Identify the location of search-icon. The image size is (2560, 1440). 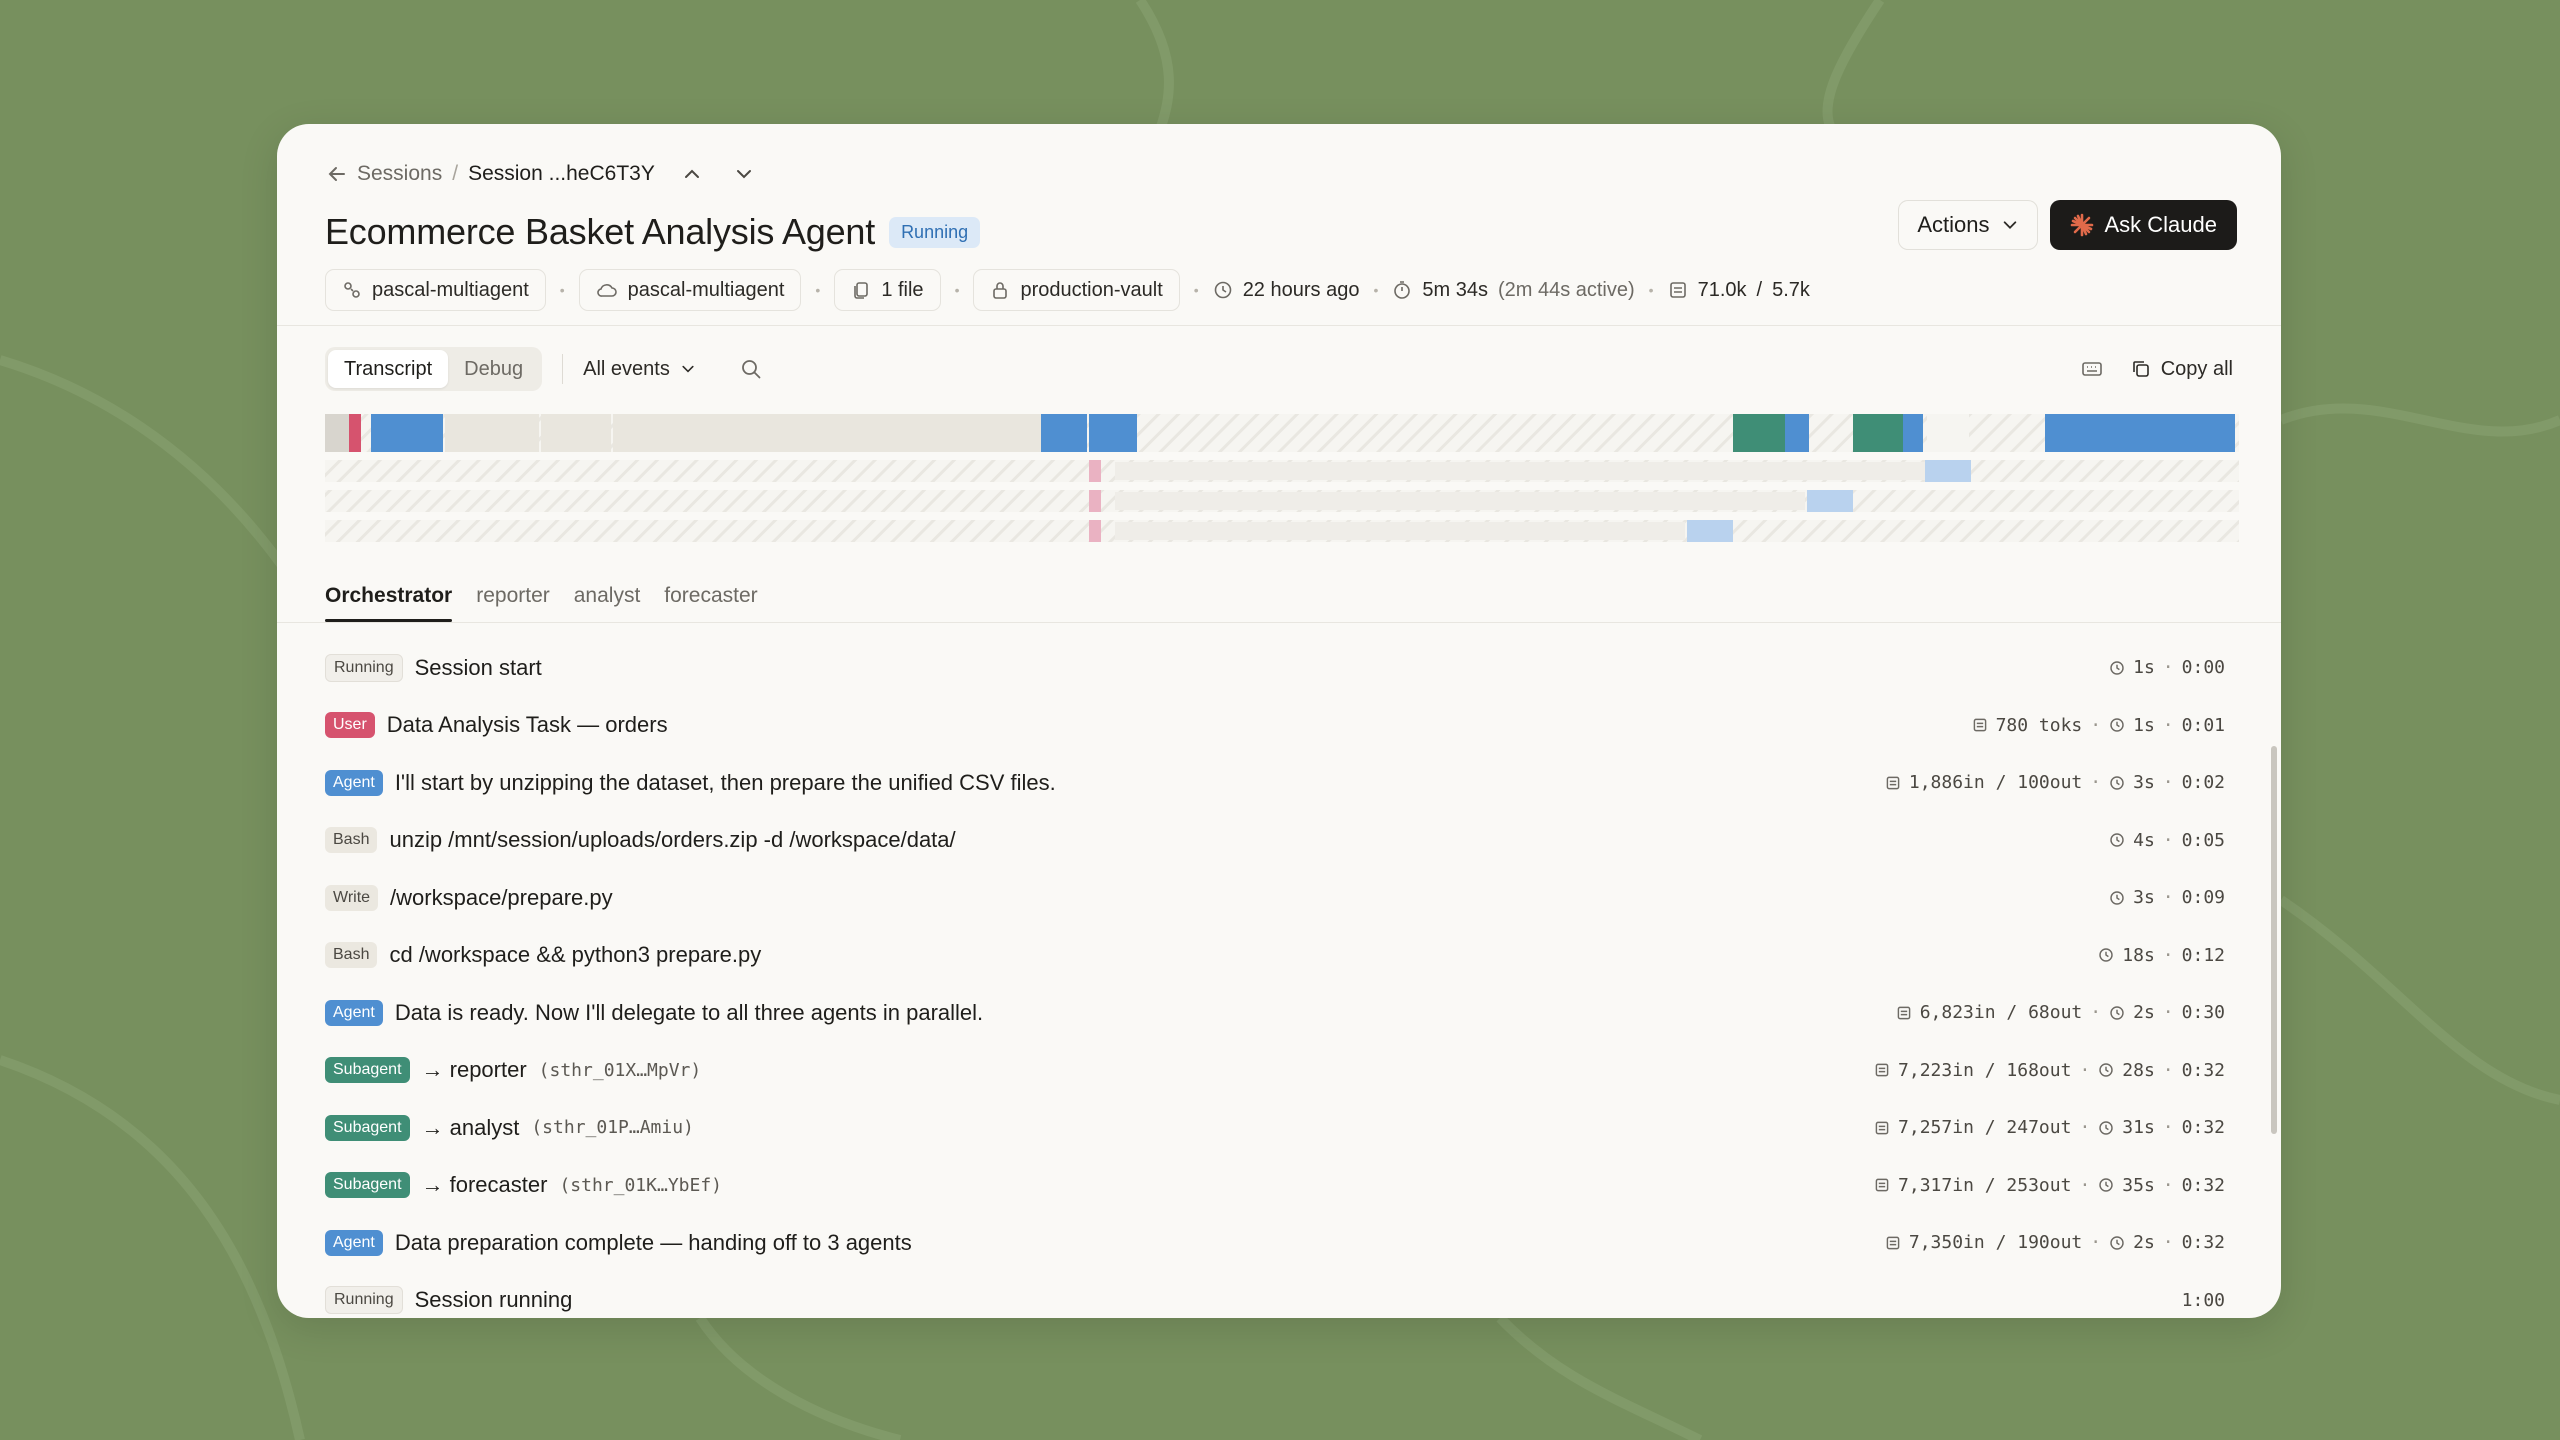
(751, 369).